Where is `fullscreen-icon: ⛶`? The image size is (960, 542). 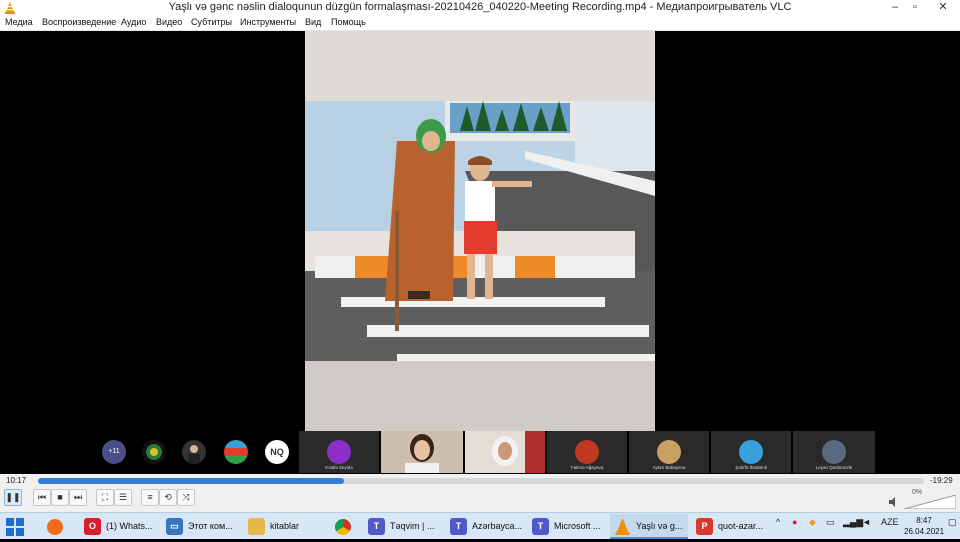
fullscreen-icon: ⛶ is located at coordinates (105, 497).